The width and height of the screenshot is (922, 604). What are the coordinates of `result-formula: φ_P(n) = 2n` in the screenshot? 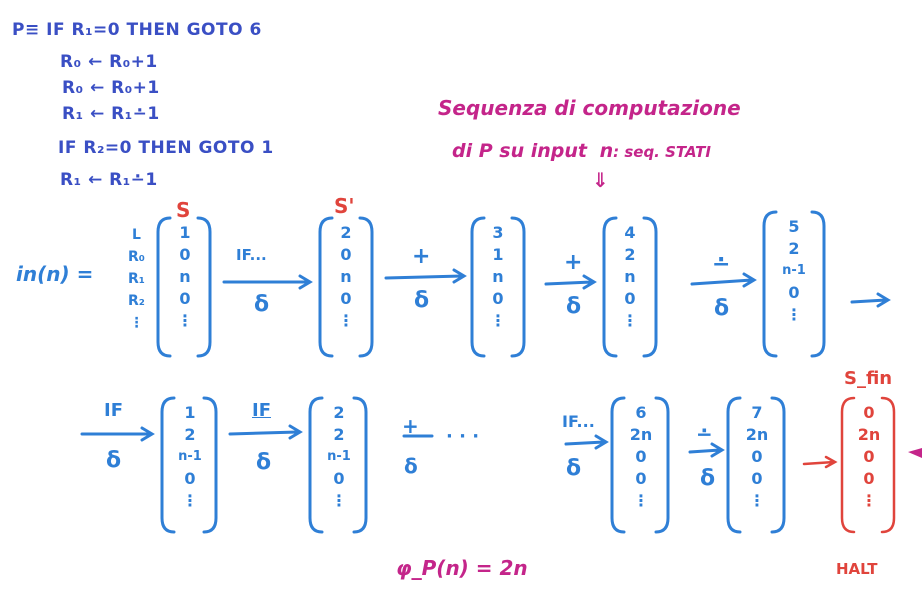 It's located at (462, 568).